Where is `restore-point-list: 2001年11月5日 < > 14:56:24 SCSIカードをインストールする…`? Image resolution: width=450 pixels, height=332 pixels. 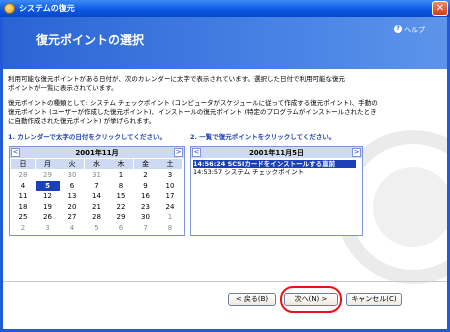
restore-point-list: 2001年11月5日 < > 14:56:24 SCSIカードをインストールする… is located at coordinates (276, 191).